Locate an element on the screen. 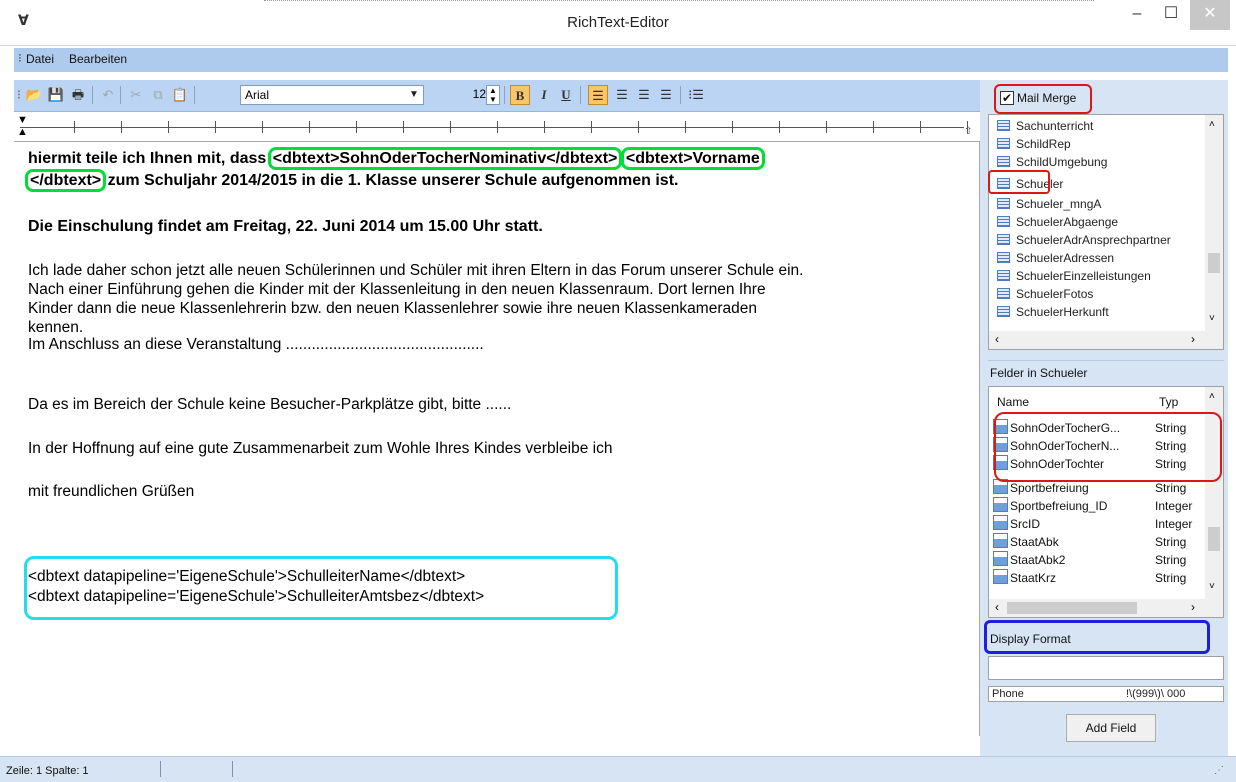  format-item-label: Phone is located at coordinates (1008, 694).